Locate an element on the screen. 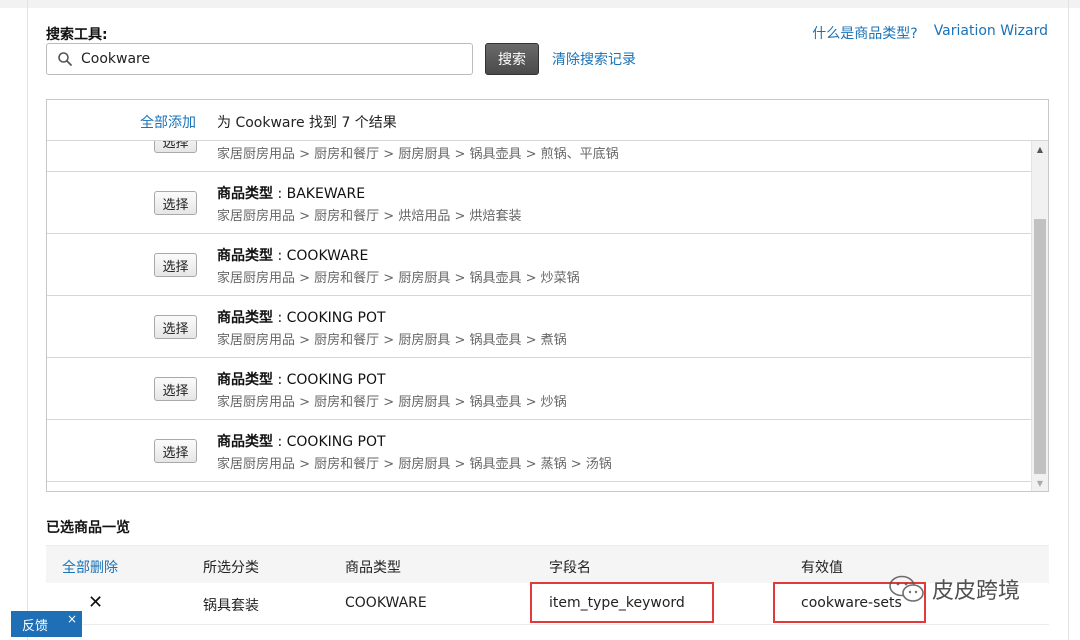 The image size is (1080, 640). field-name-highlight-box is located at coordinates (622, 602).